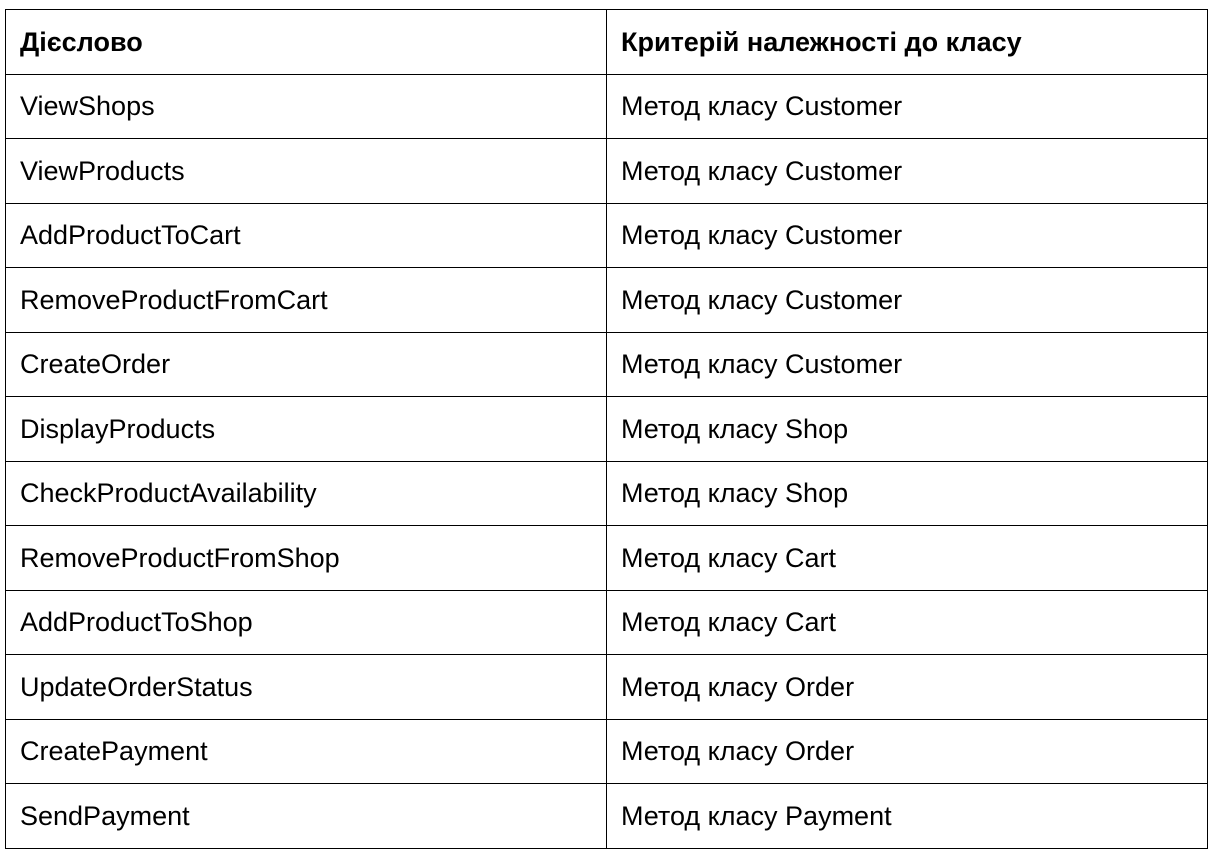 The width and height of the screenshot is (1216, 849). What do you see at coordinates (907, 816) in the screenshot?
I see `criterion-cell: Метод класу Payment` at bounding box center [907, 816].